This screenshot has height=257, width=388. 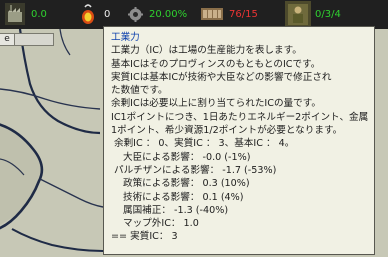 What do you see at coordinates (125, 37) in the screenshot?
I see `tooltip-title: 工業力` at bounding box center [125, 37].